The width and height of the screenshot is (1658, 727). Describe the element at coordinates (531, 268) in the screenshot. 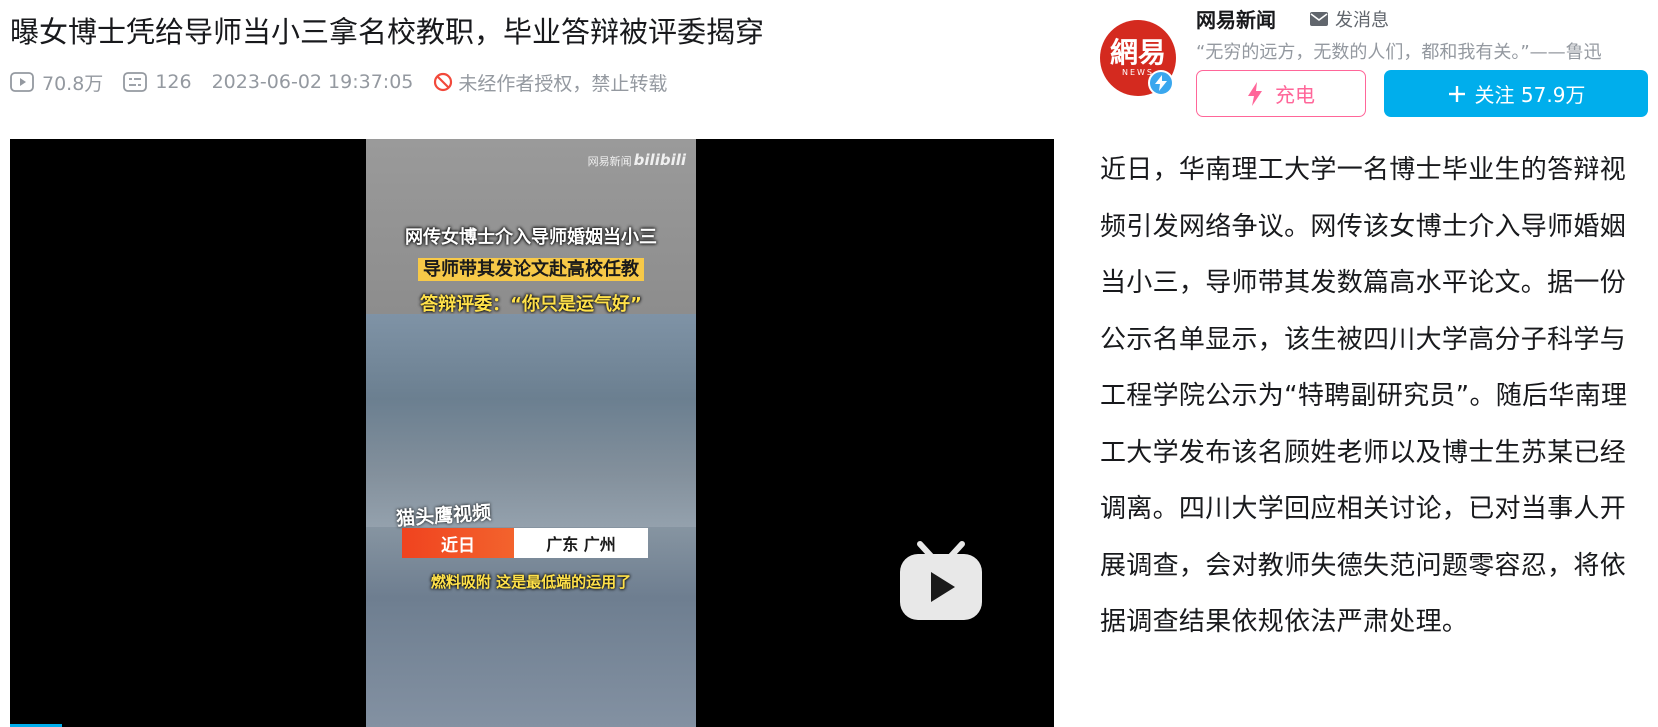

I see `caption-line-2: 导师带其发论文赴高校任教` at that location.